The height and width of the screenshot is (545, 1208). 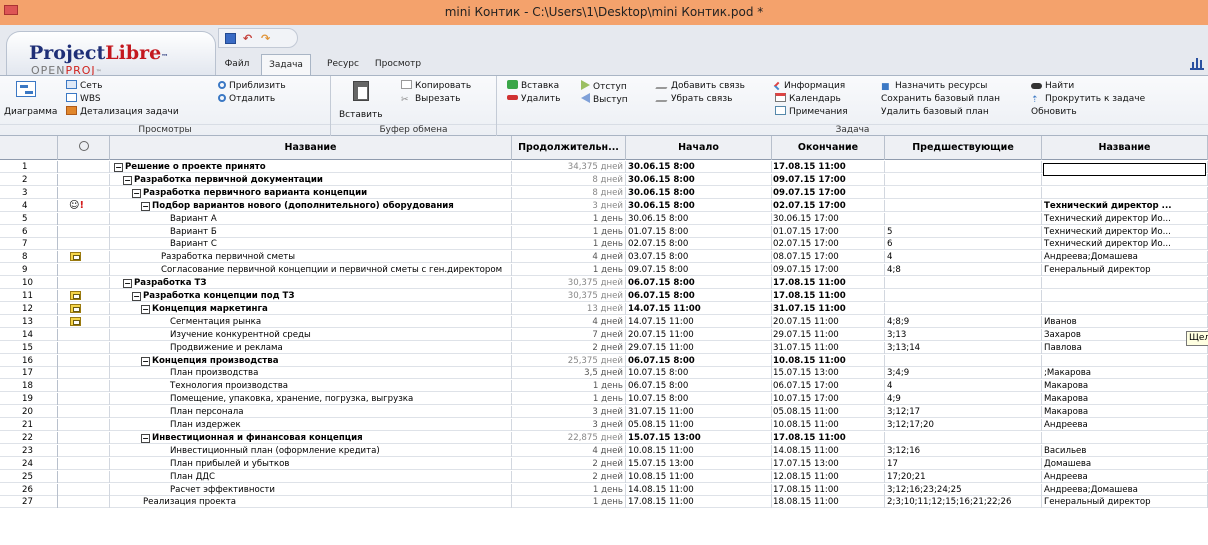 I want to click on finish-cell: 31.07.15 11:00, so click(x=828, y=308).